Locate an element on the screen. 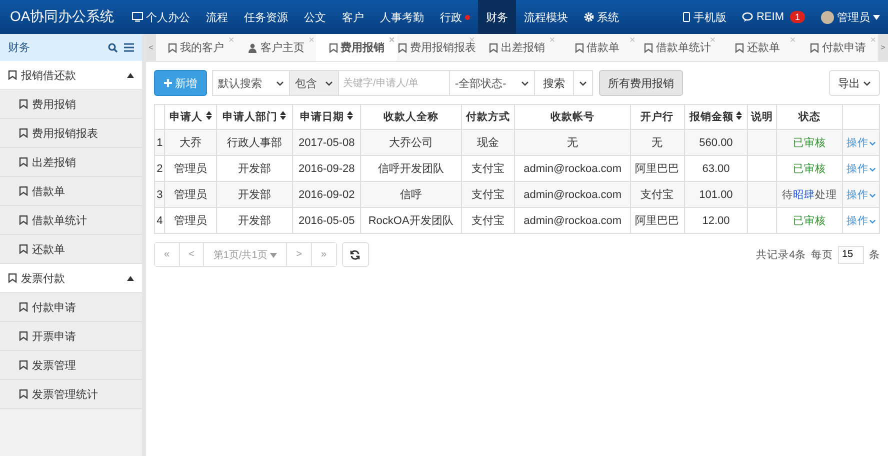 Image resolution: width=888 pixels, height=456 pixels. status-cell: 待昭肆处理 is located at coordinates (809, 195).